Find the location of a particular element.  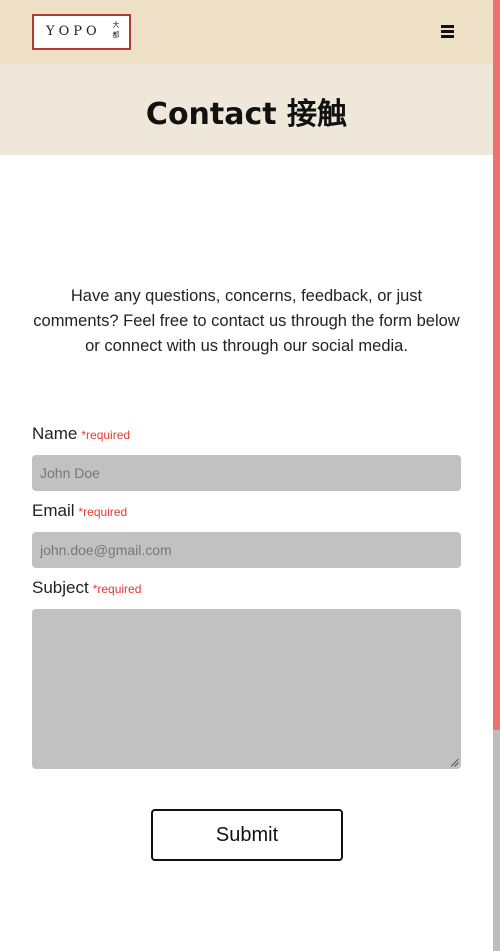

email-required-note: *required is located at coordinates (103, 512).